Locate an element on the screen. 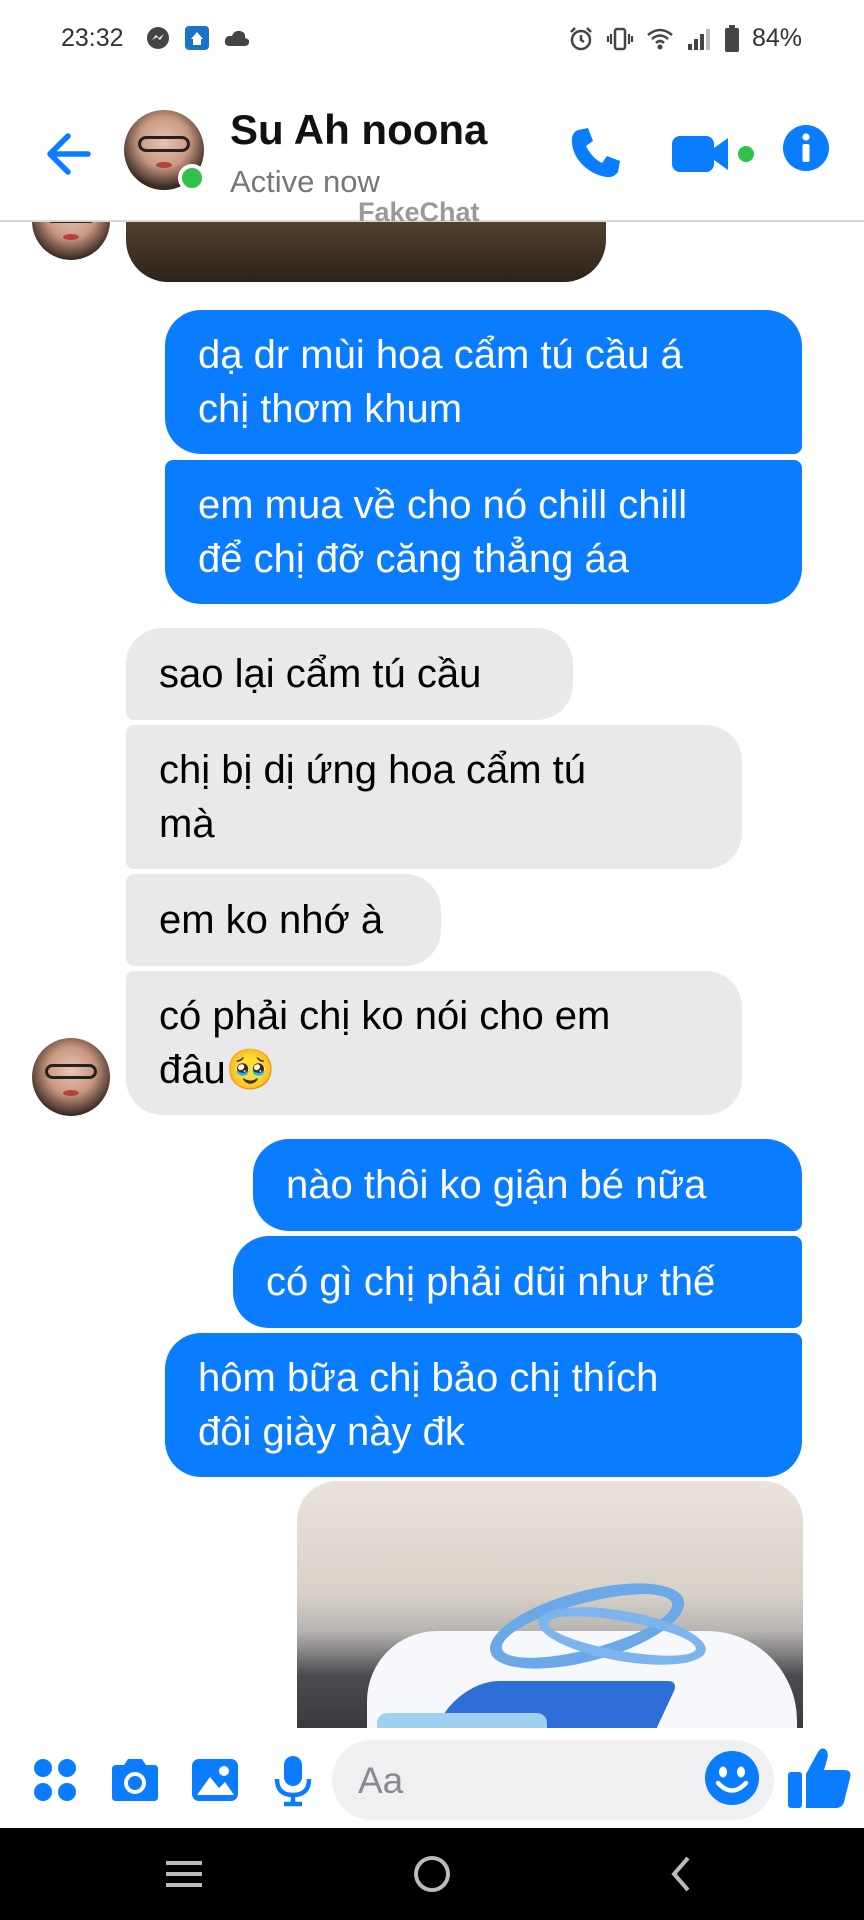 The image size is (864, 1920). camera-icon is located at coordinates (135, 1780).